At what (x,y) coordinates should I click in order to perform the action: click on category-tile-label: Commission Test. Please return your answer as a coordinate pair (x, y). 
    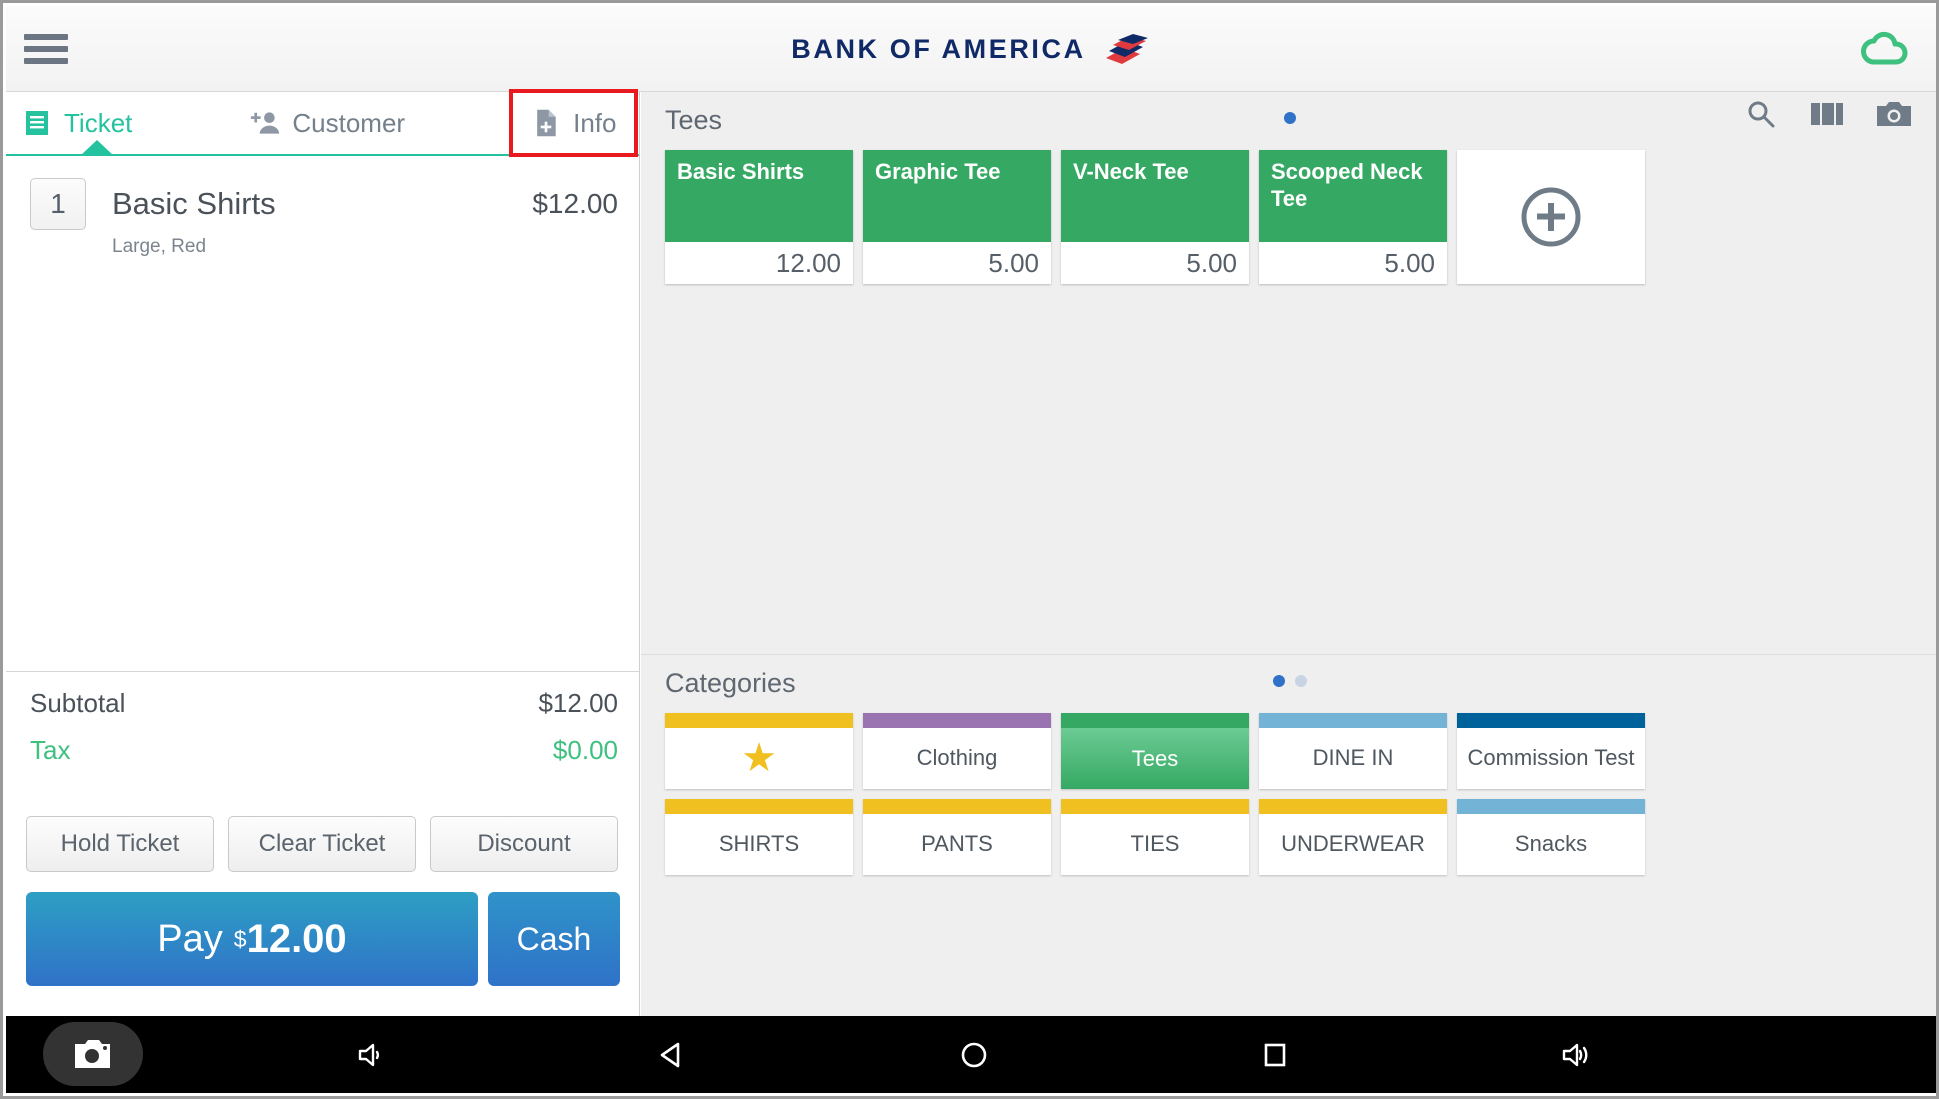
    Looking at the image, I should click on (1551, 757).